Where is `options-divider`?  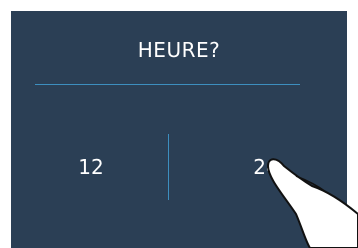
options-divider is located at coordinates (168, 167).